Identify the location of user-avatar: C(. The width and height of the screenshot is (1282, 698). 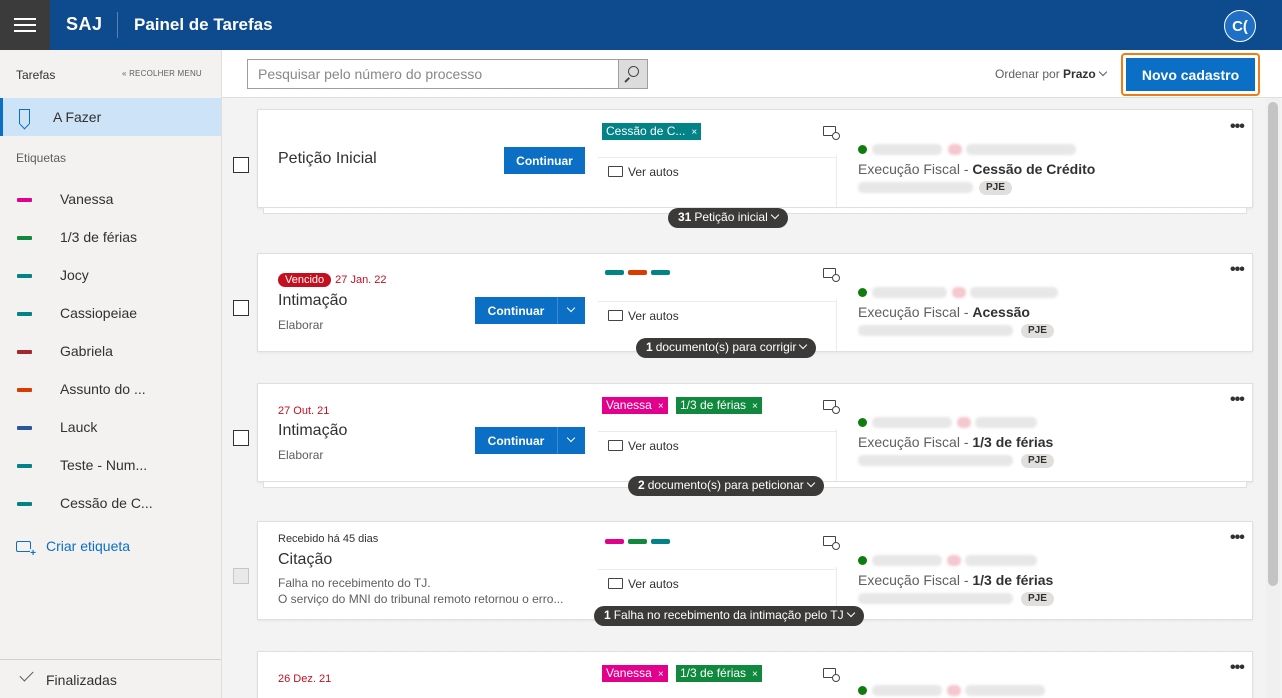
(1240, 26).